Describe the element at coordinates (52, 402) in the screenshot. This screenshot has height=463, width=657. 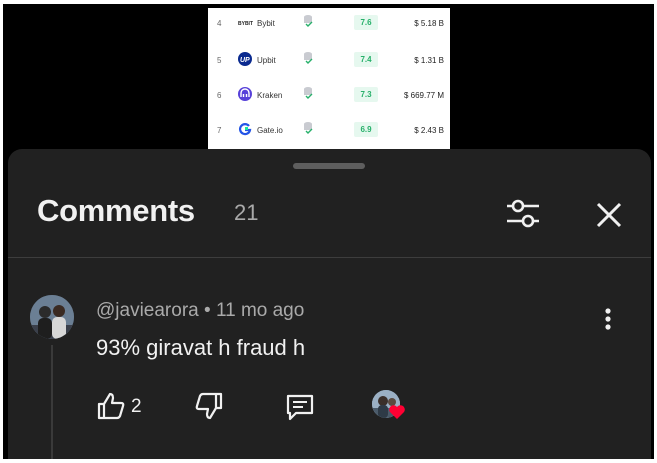
I see `reply-thread-line` at that location.